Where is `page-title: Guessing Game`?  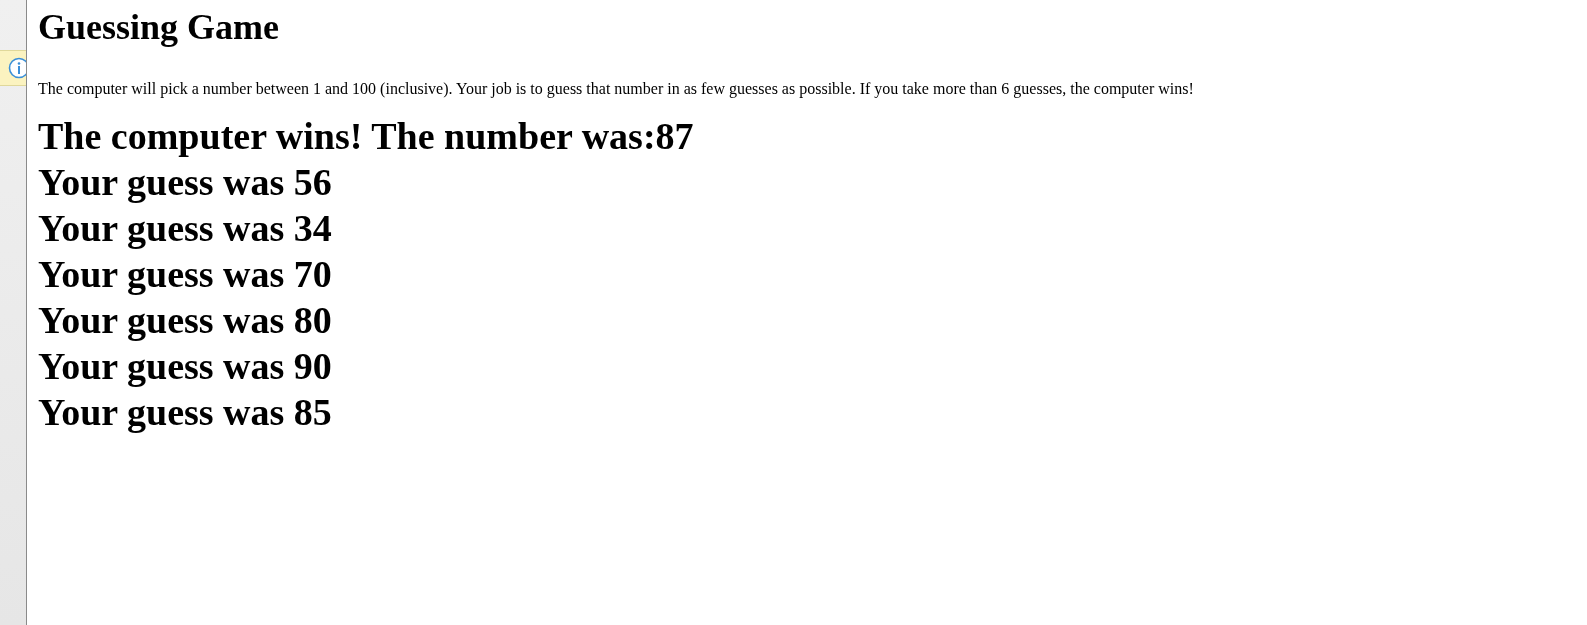
page-title: Guessing Game is located at coordinates (159, 27).